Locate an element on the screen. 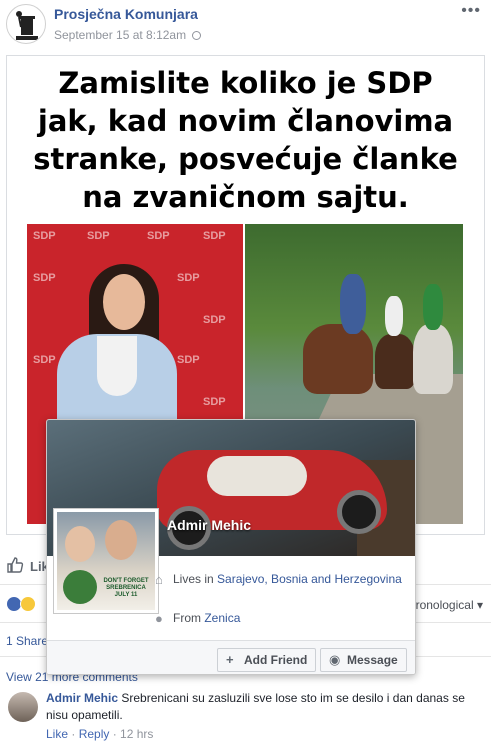 The height and width of the screenshot is (748, 491). add-friend-button: + Add Friend is located at coordinates (267, 660).